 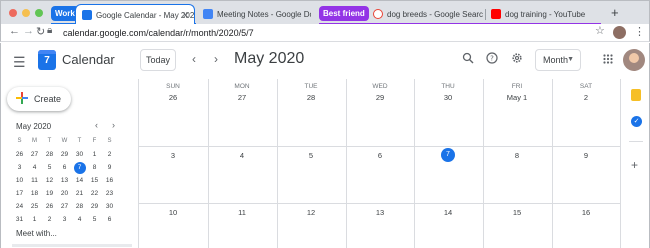 What do you see at coordinates (19, 206) in the screenshot?
I see `mini-day: 24` at bounding box center [19, 206].